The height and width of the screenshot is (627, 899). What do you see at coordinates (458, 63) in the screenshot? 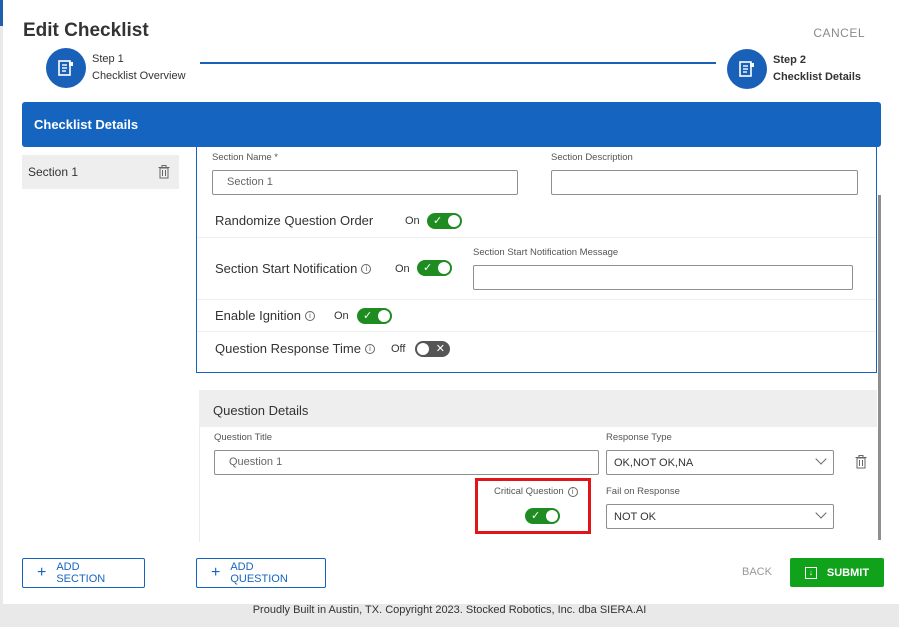
I see `stepper-connector` at bounding box center [458, 63].